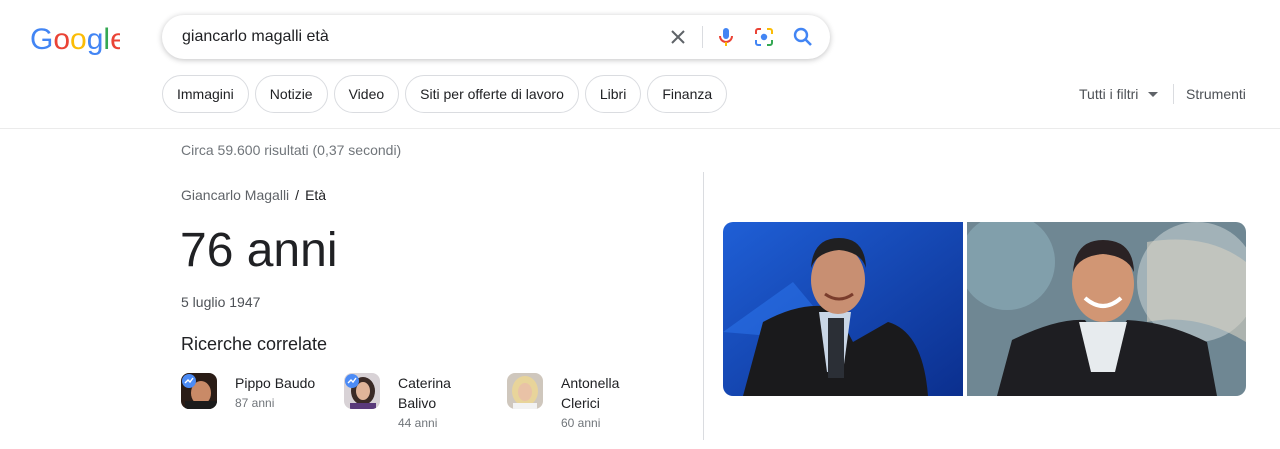  What do you see at coordinates (1109, 94) in the screenshot?
I see `all-filters-label: Tutti i filtri` at bounding box center [1109, 94].